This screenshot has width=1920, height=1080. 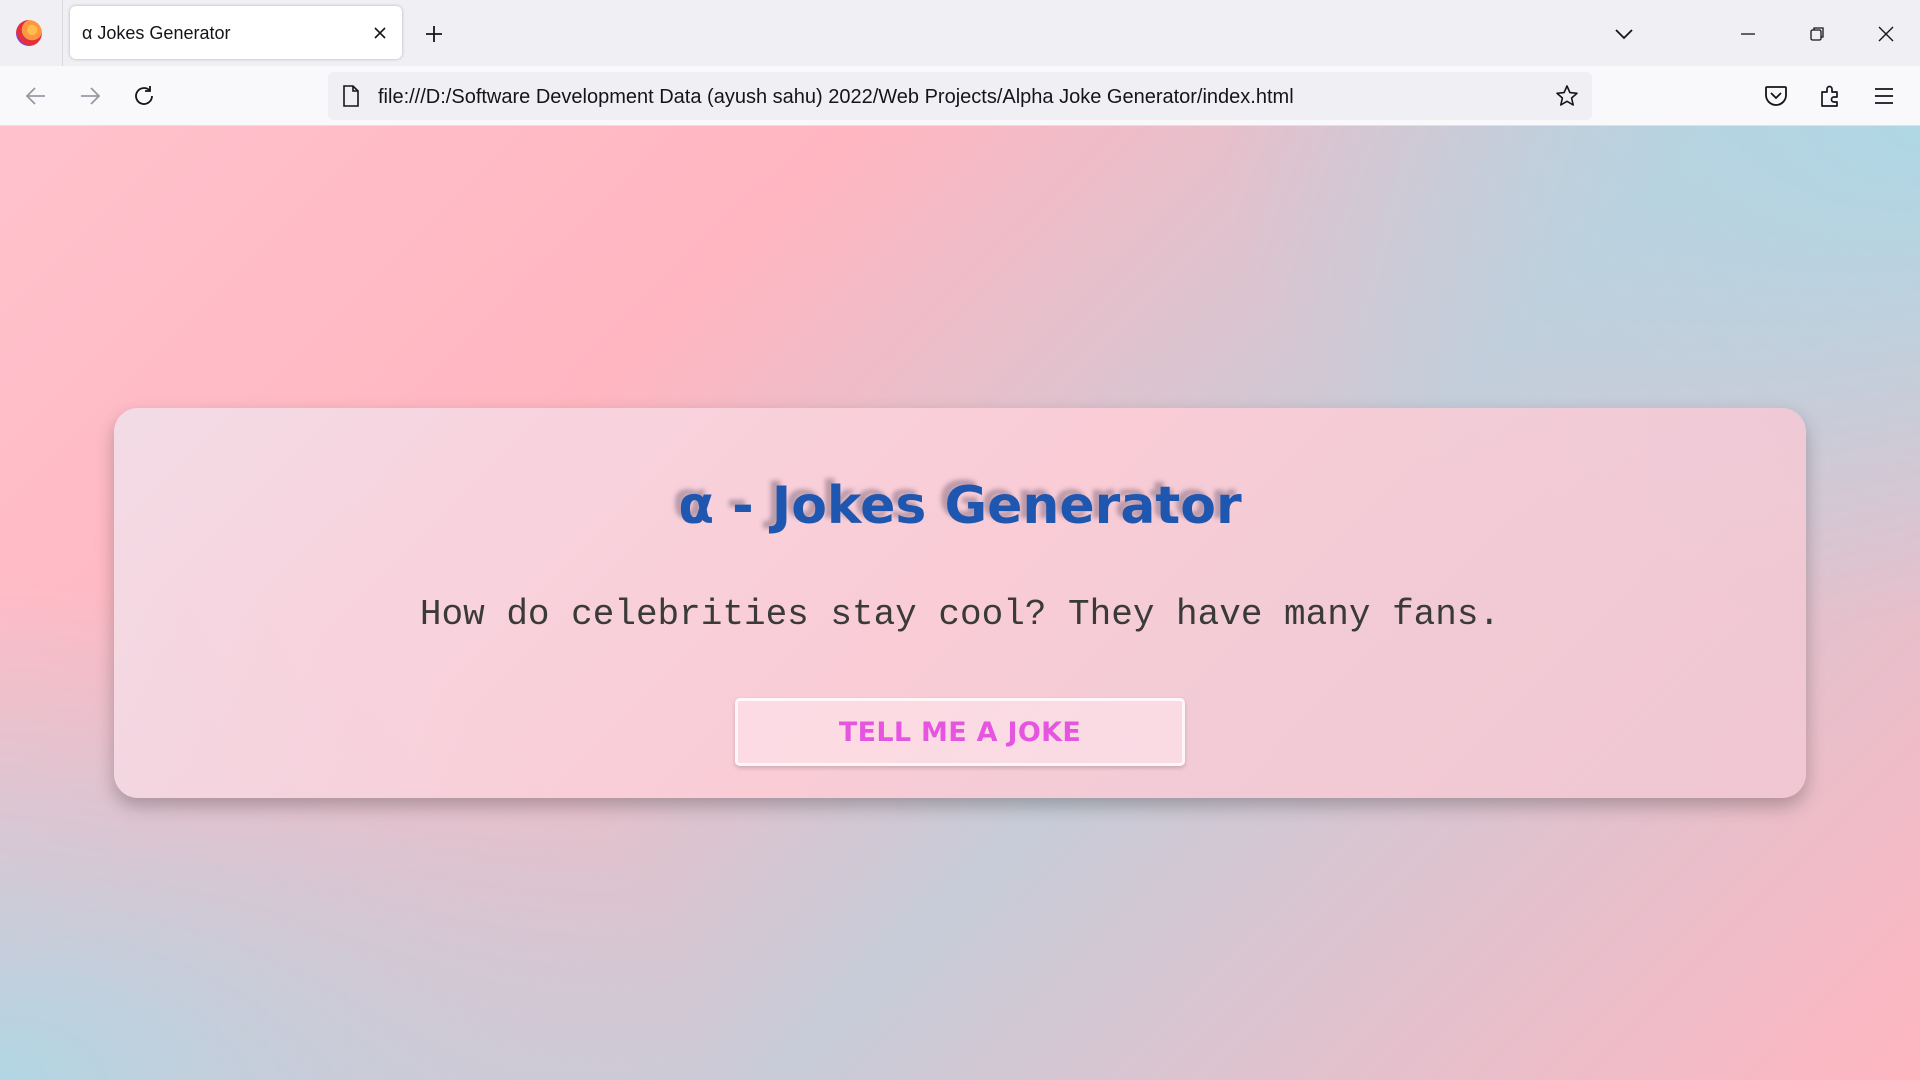 I want to click on arrow-right-icon, so click(x=90, y=96).